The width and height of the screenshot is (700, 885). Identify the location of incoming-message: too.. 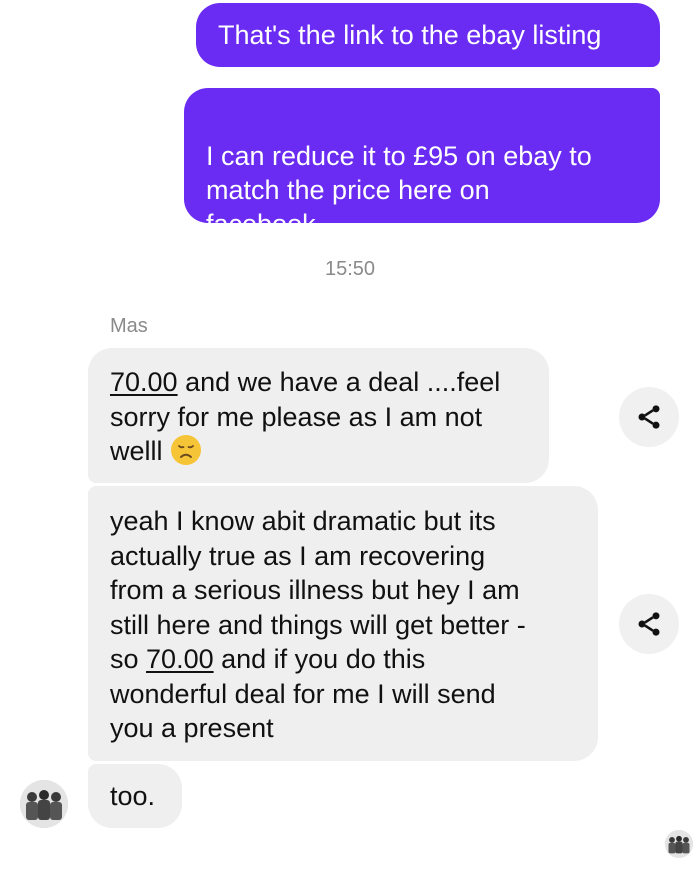
(135, 796).